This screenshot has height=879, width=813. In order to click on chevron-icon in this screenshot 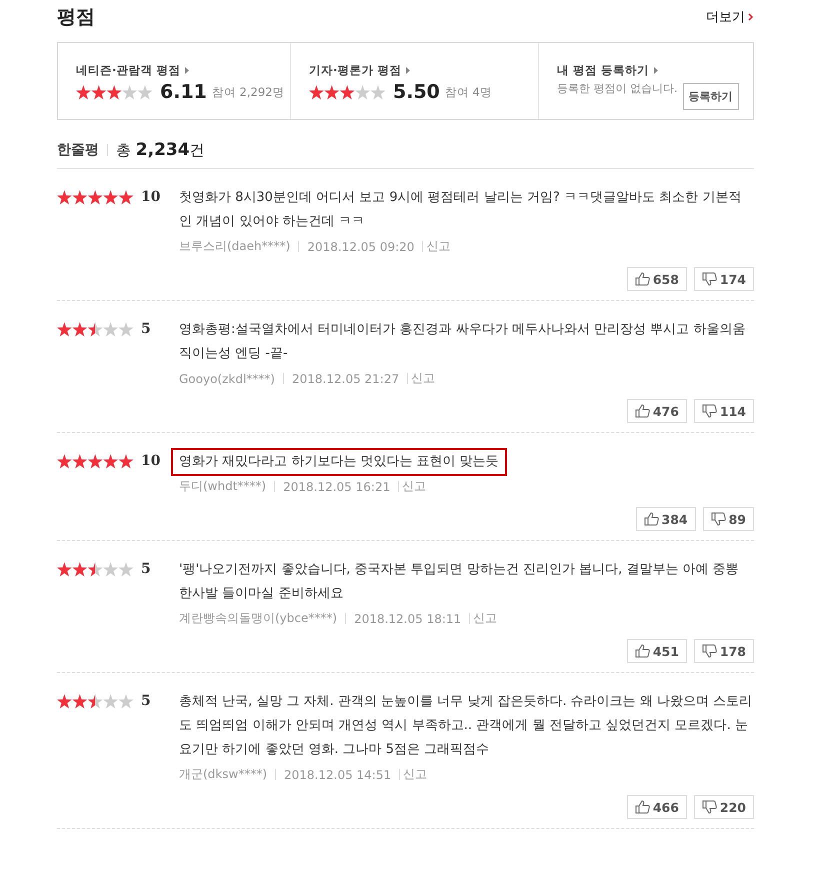, I will do `click(751, 17)`.